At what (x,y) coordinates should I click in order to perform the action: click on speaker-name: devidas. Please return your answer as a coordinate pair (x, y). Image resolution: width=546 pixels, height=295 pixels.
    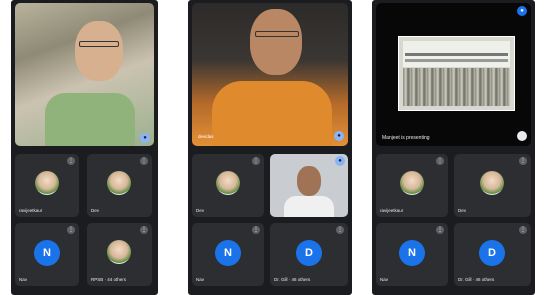
    Looking at the image, I should click on (206, 136).